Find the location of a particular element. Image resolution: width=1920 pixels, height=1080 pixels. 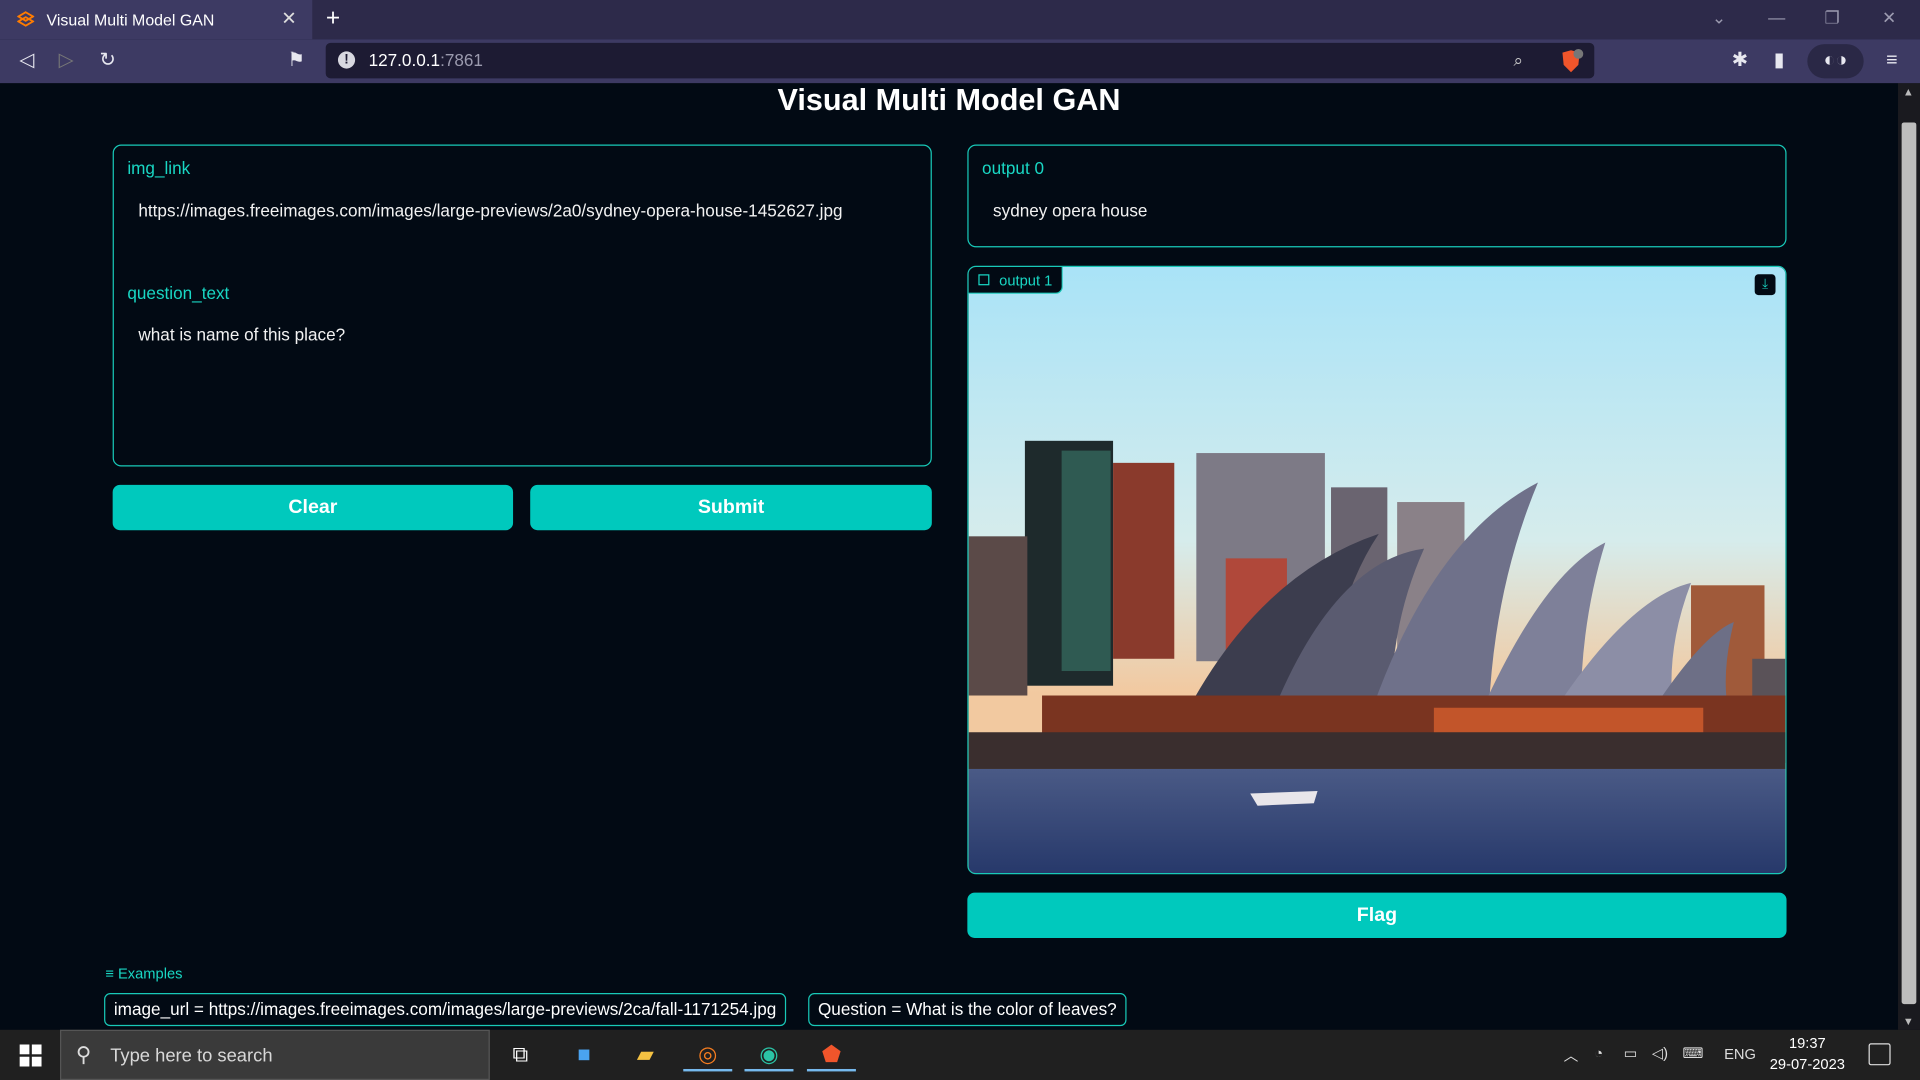

image-icon is located at coordinates (984, 280).